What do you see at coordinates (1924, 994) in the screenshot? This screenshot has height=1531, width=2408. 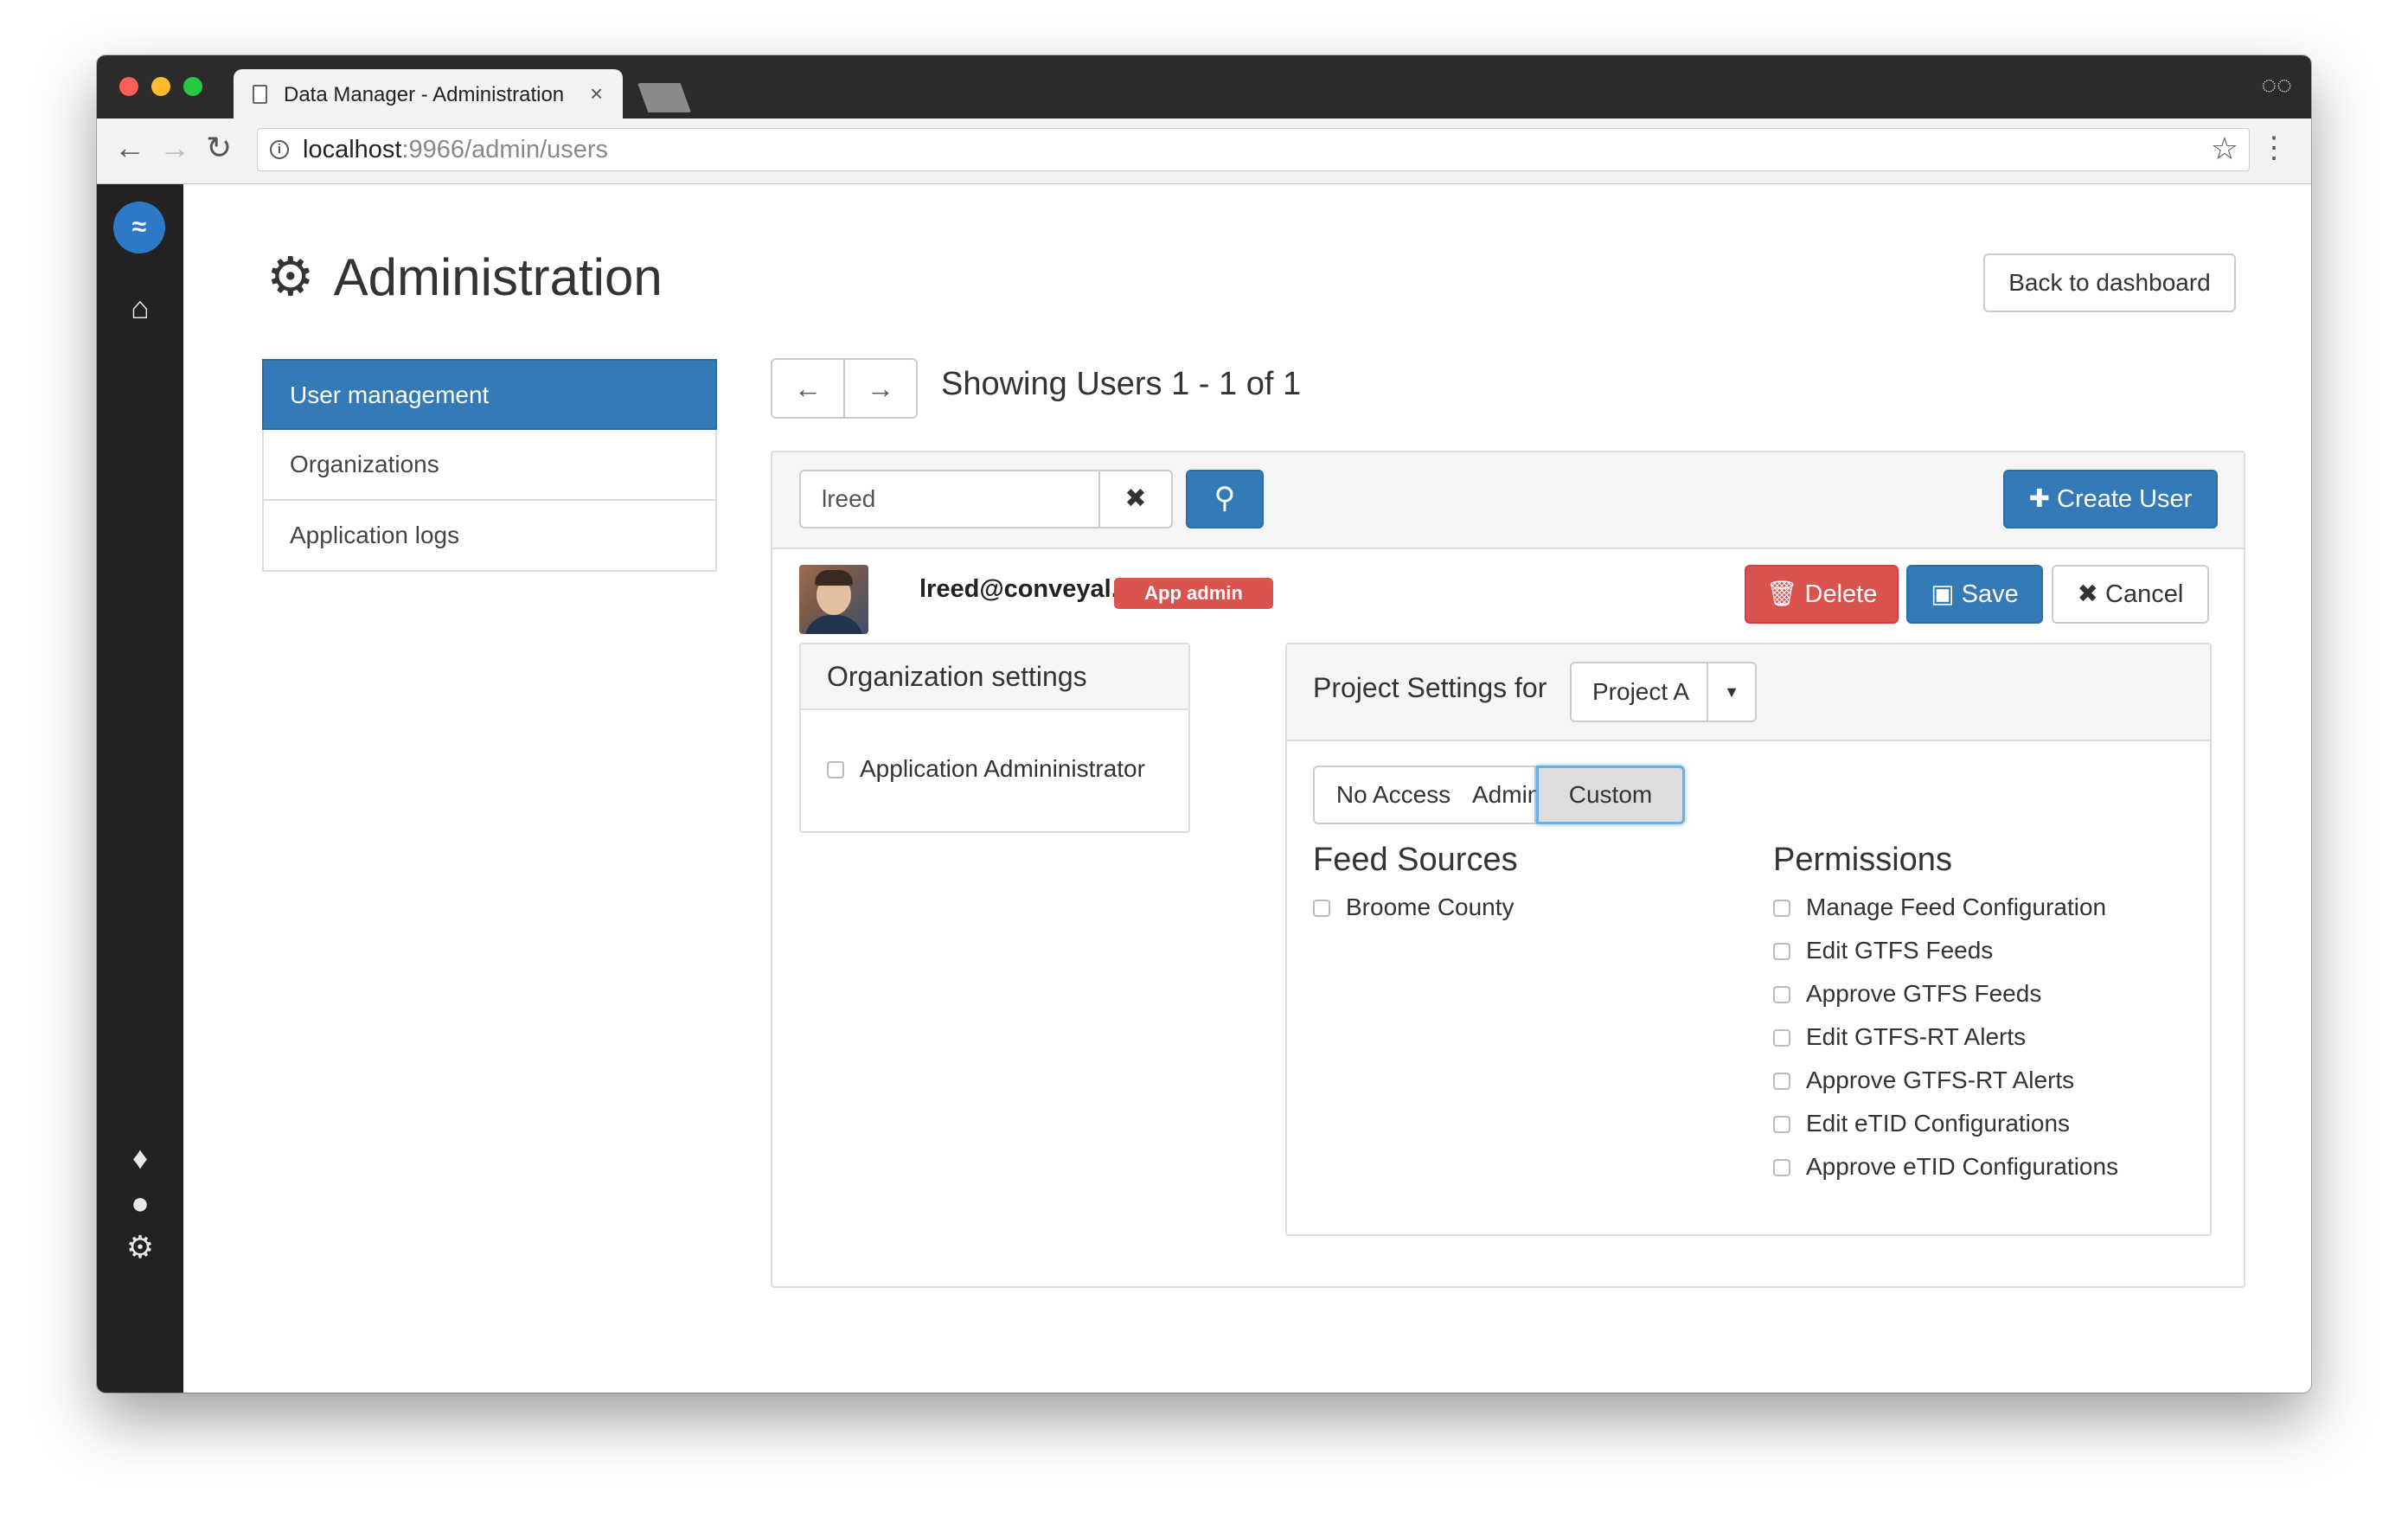 I see `permission-label: Approve GTFS Feeds` at bounding box center [1924, 994].